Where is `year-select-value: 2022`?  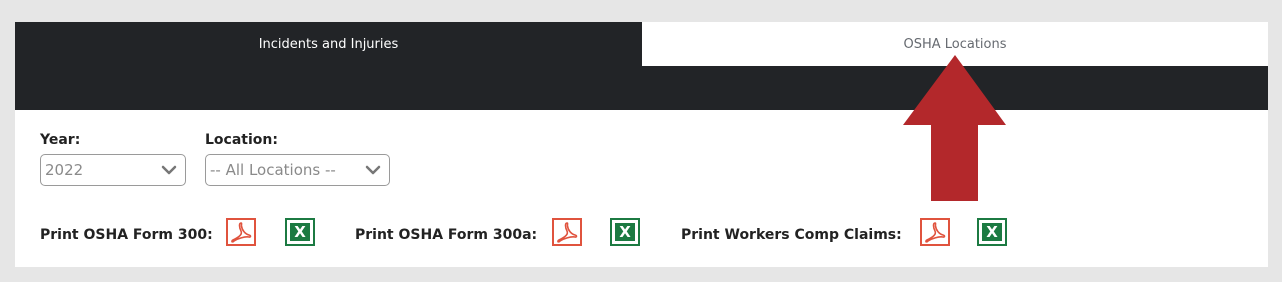
year-select-value: 2022 is located at coordinates (64, 170).